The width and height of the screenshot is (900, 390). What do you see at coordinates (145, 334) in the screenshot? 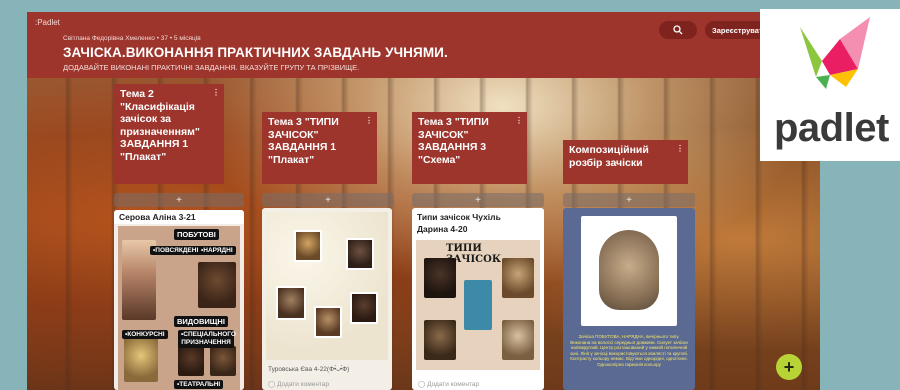
I see `poster-label: •КОНКУРСНІ` at bounding box center [145, 334].